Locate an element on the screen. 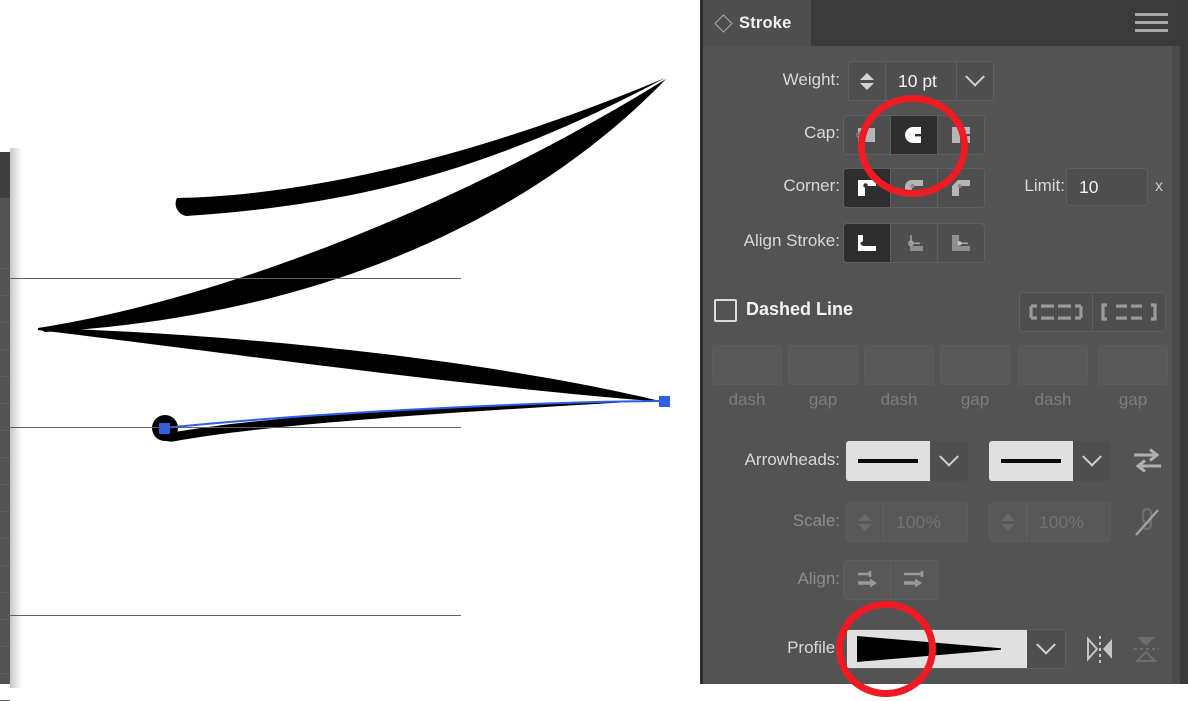  dash-label-3: dash is located at coordinates (1053, 399).